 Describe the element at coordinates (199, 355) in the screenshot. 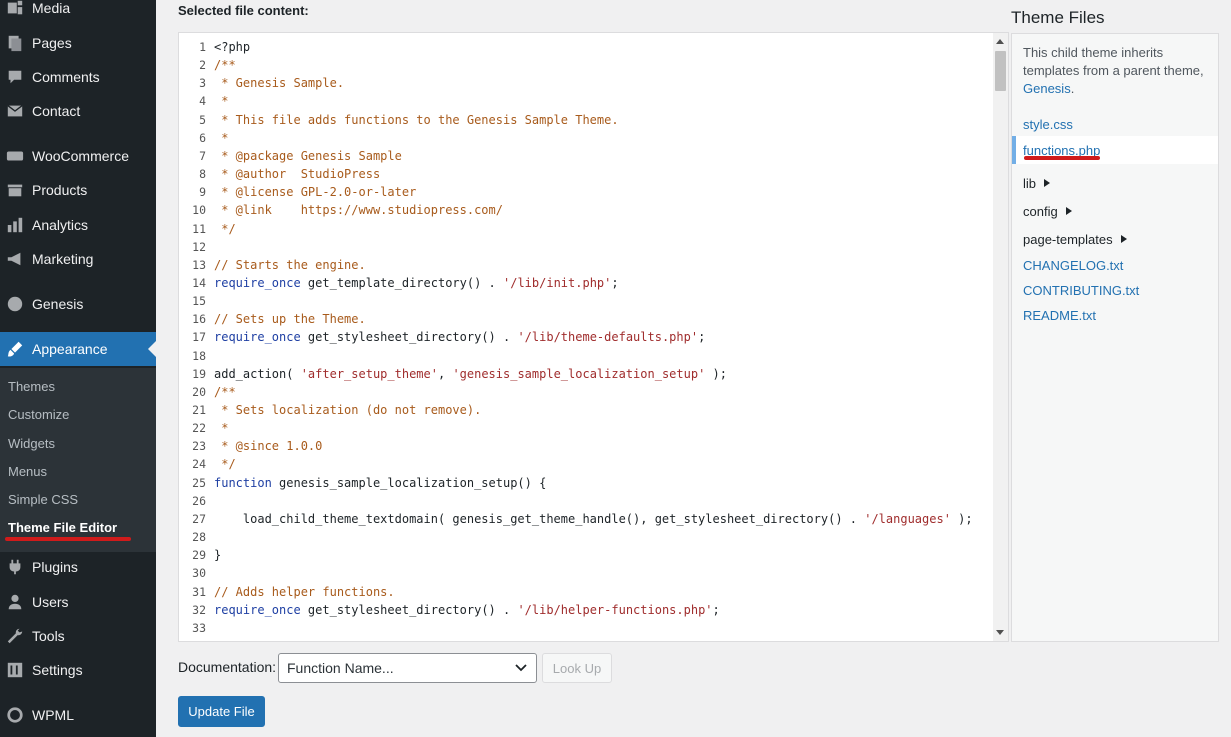

I see `line-number: 18` at that location.